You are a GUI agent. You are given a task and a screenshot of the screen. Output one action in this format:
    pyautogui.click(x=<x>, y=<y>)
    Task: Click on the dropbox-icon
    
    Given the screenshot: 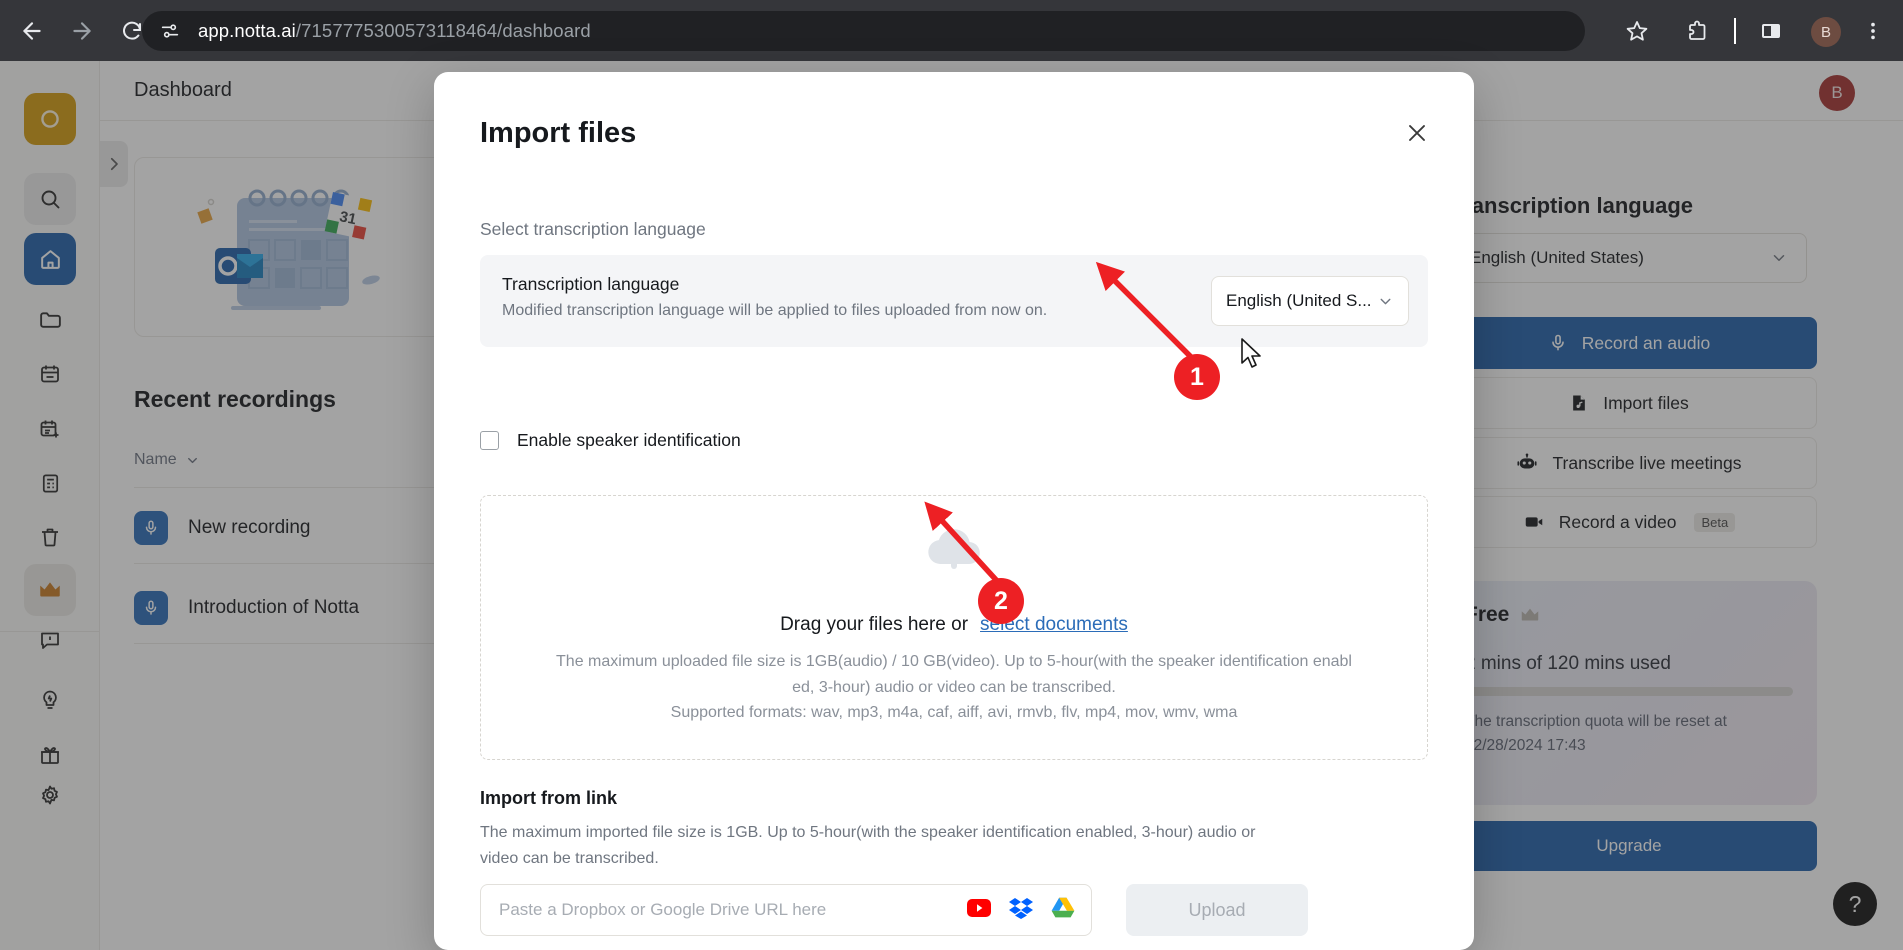 What is the action you would take?
    pyautogui.click(x=1021, y=910)
    